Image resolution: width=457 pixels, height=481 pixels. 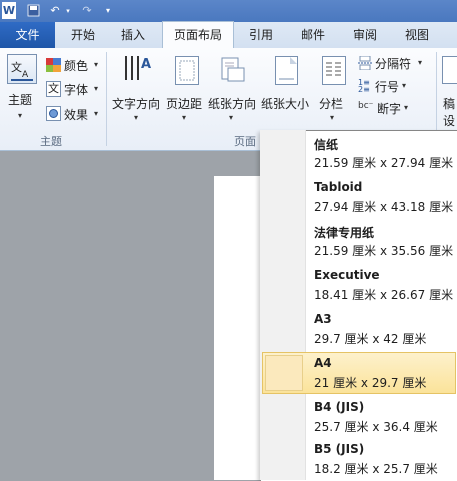 I want to click on breaks-icon, so click(x=365, y=63).